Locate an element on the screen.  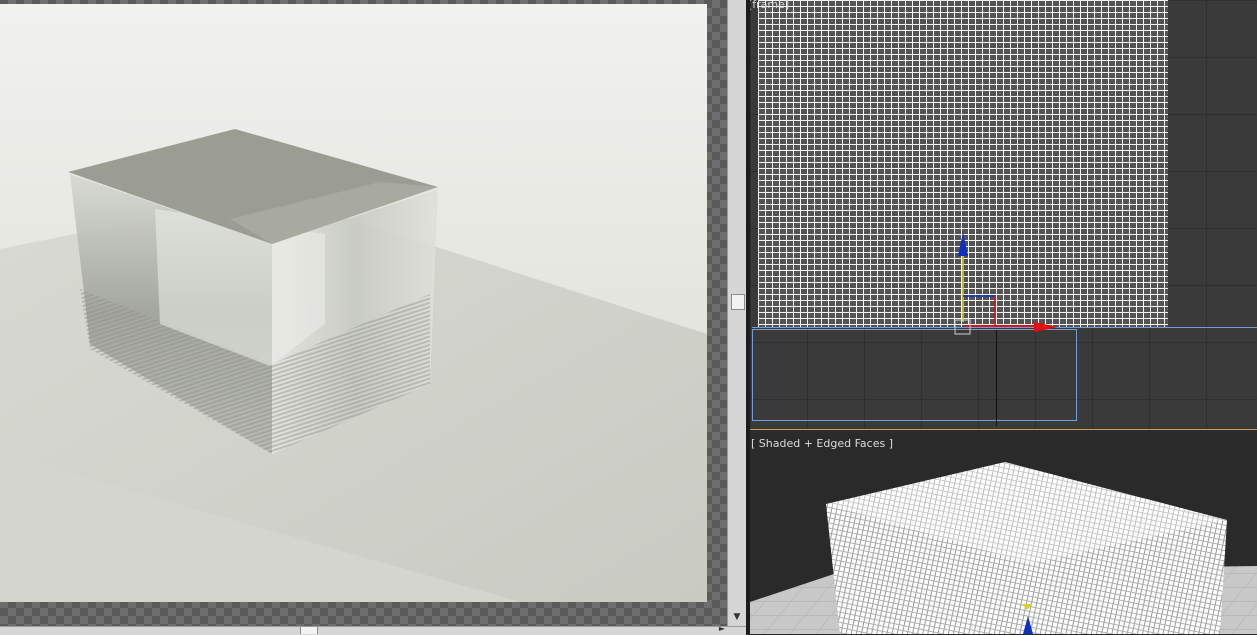
perspective-scene is located at coordinates (1003, 548).